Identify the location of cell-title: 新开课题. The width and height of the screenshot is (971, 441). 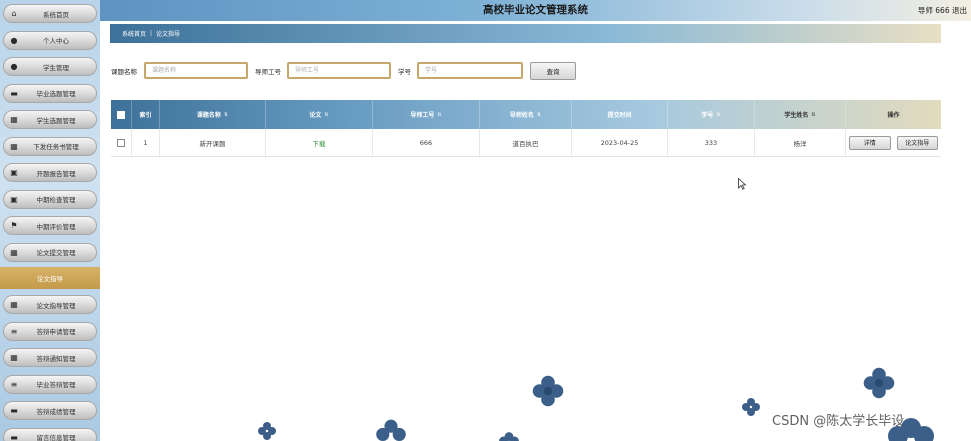
(213, 142).